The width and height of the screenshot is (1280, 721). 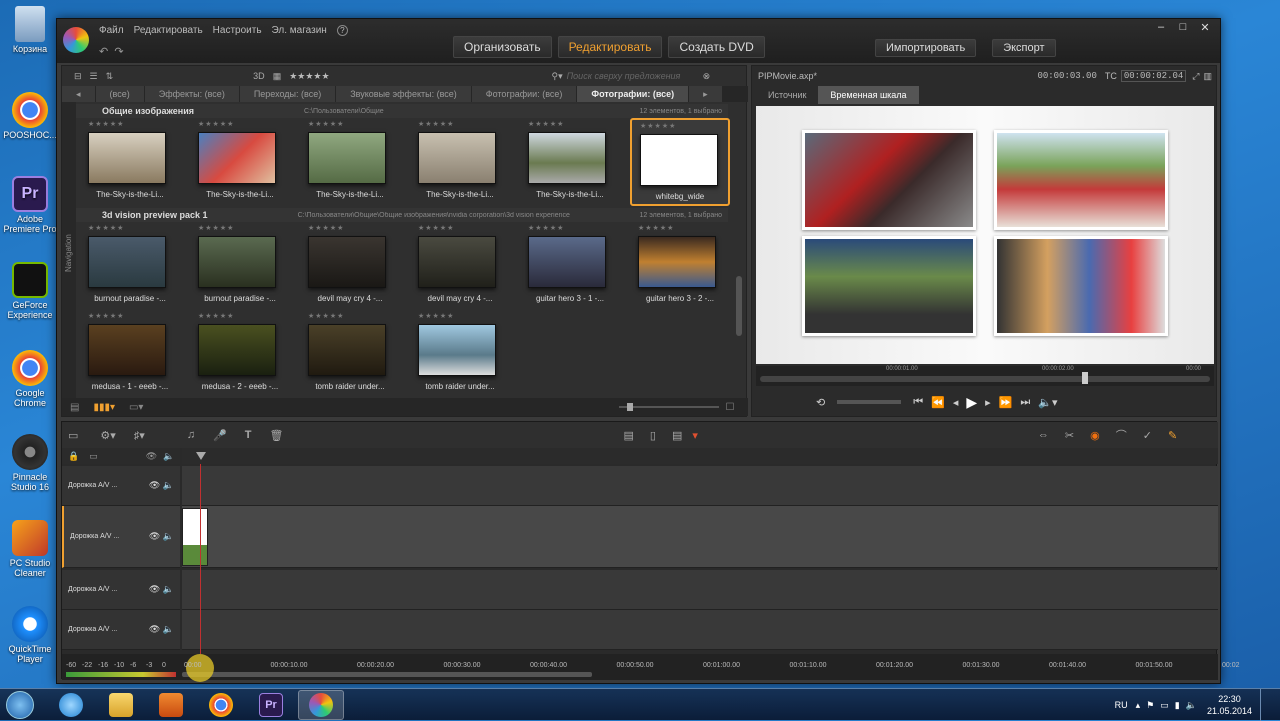 I want to click on title-tool-icon: T, so click(x=248, y=435).